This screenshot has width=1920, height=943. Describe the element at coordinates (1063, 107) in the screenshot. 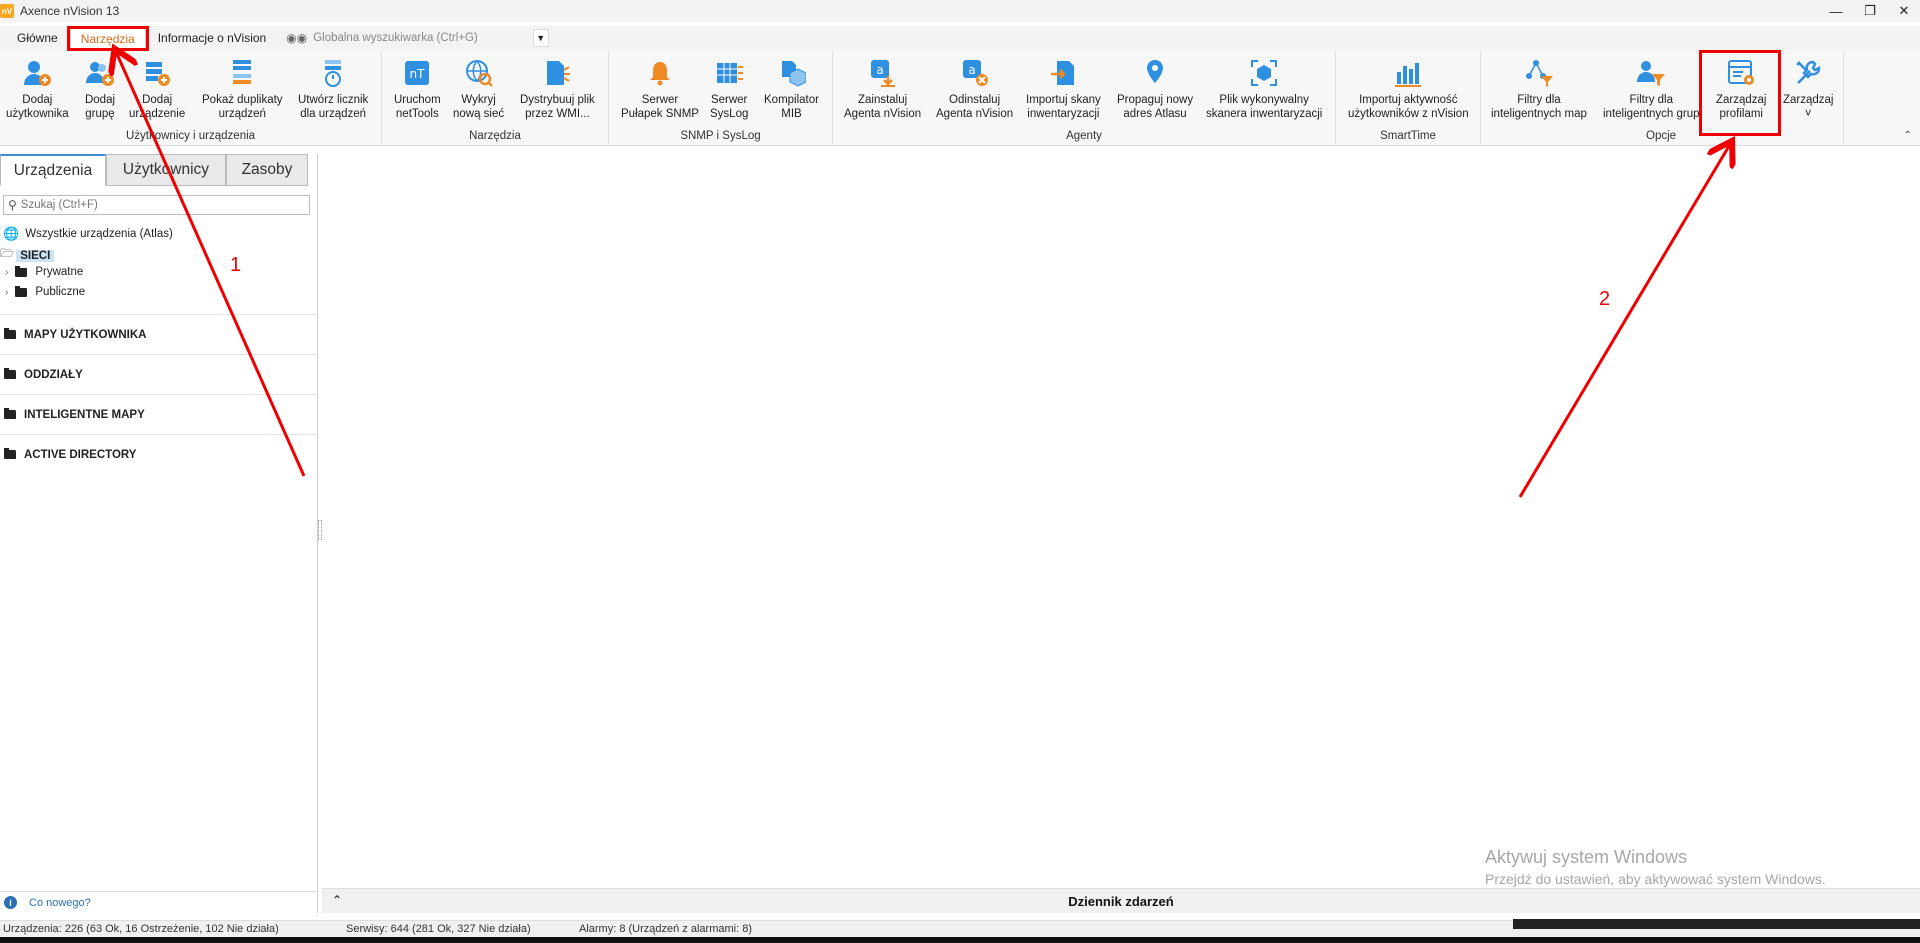

I see `import-scans-label: Importuj skany inwentaryzacji` at that location.